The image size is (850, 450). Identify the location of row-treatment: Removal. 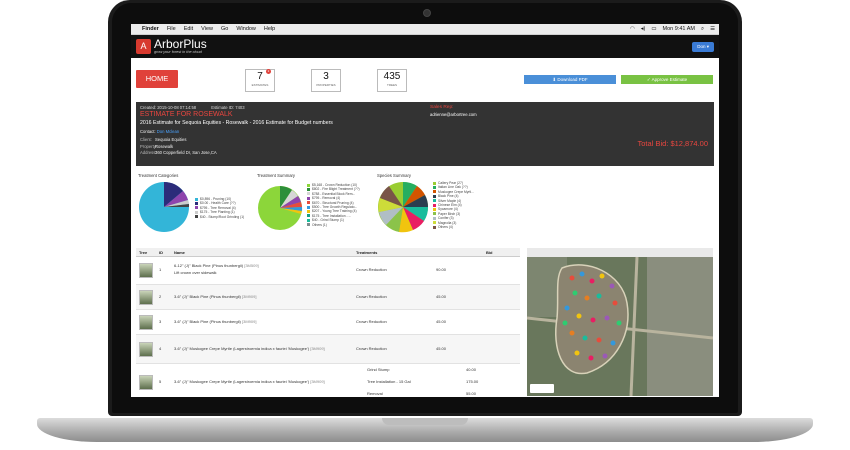
(375, 393).